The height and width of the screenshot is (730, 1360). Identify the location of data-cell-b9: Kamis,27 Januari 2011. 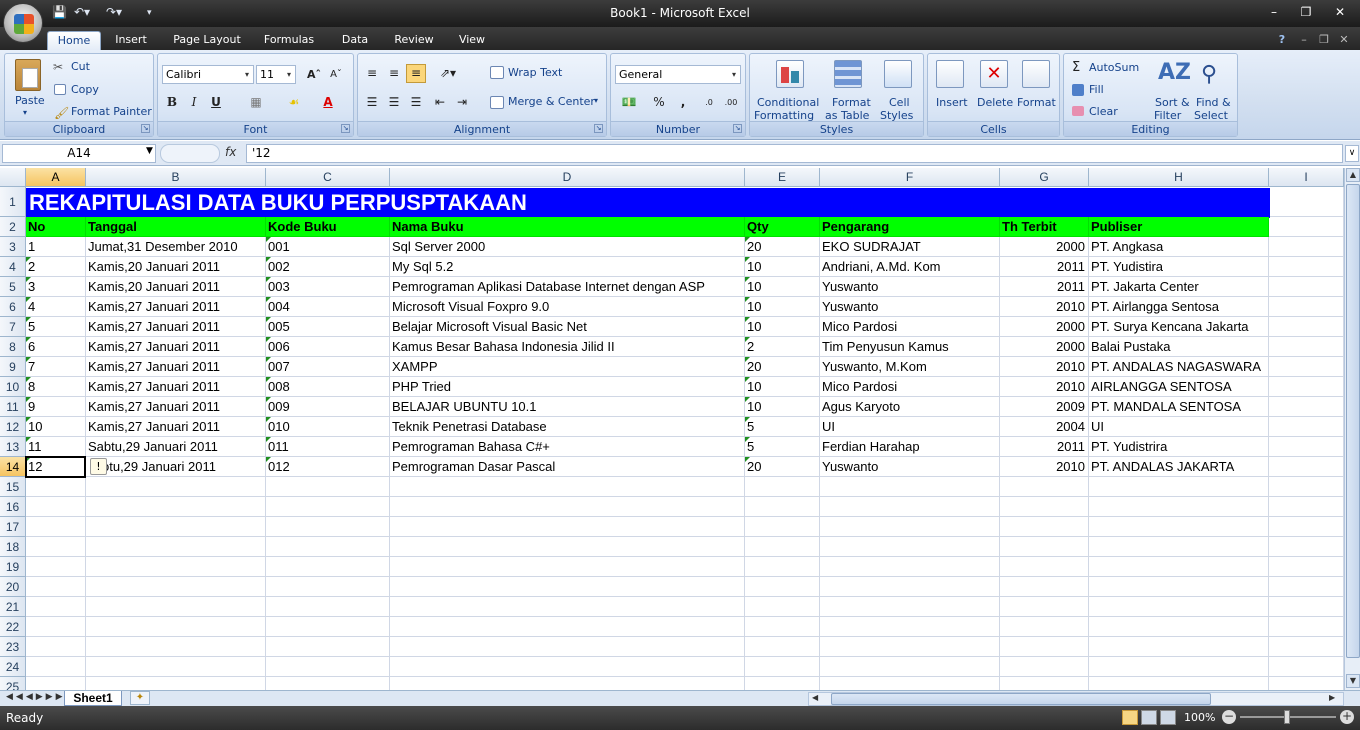
(176, 367).